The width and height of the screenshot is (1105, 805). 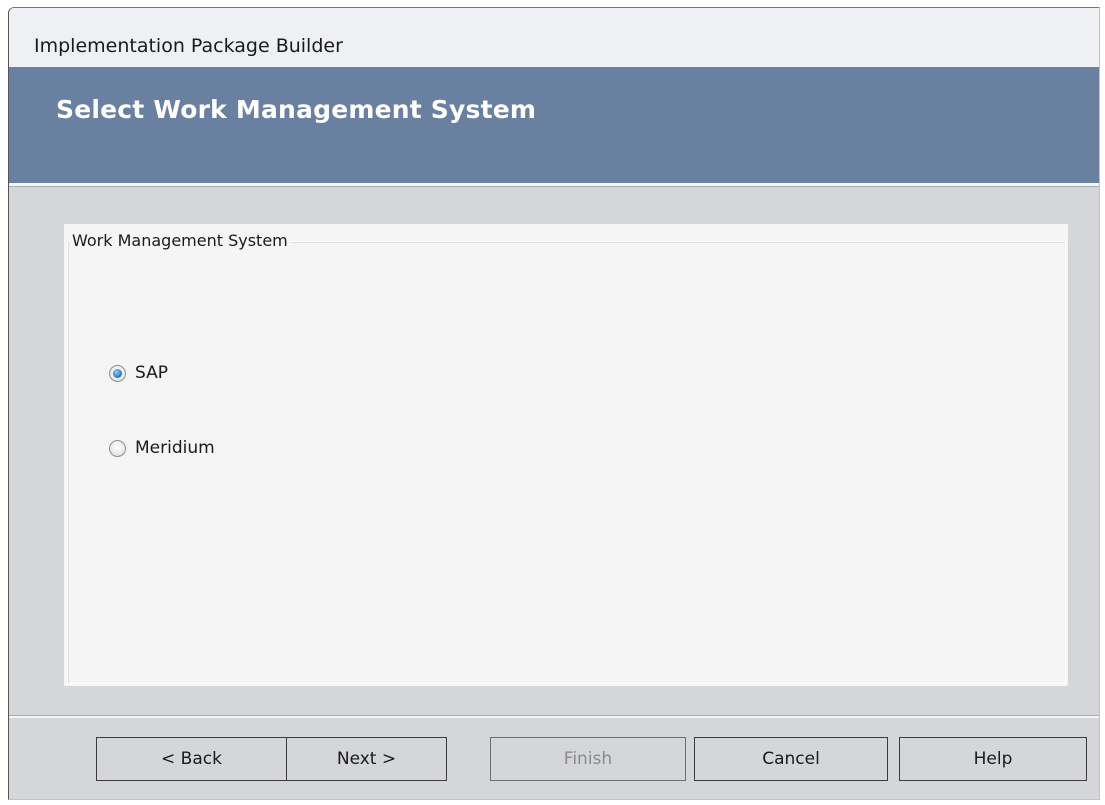 I want to click on wizard-header: Select Work Management System, so click(x=554, y=125).